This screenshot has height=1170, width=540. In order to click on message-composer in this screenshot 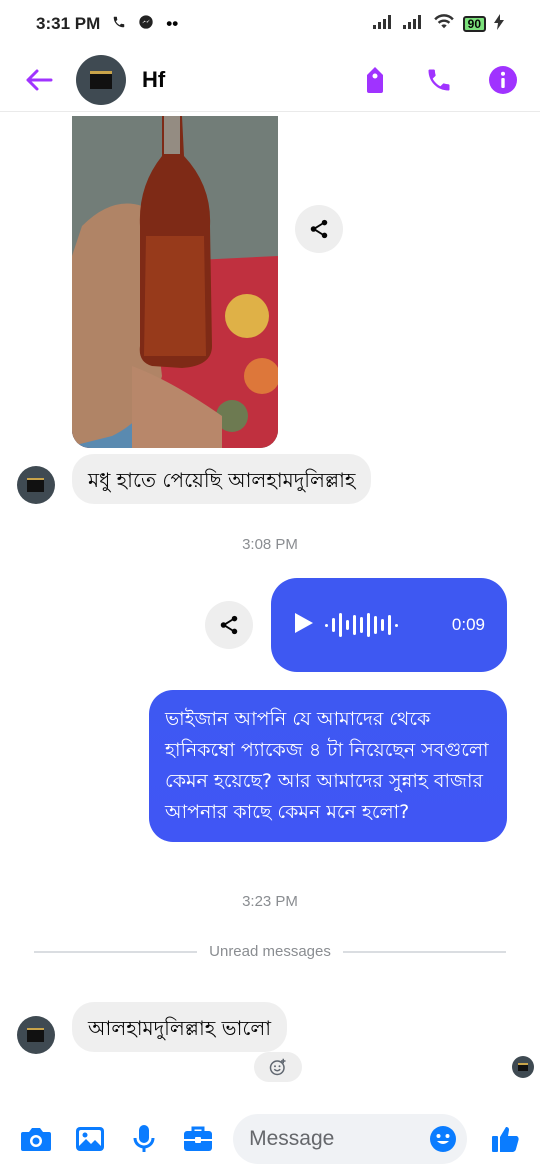, I will do `click(270, 1139)`.